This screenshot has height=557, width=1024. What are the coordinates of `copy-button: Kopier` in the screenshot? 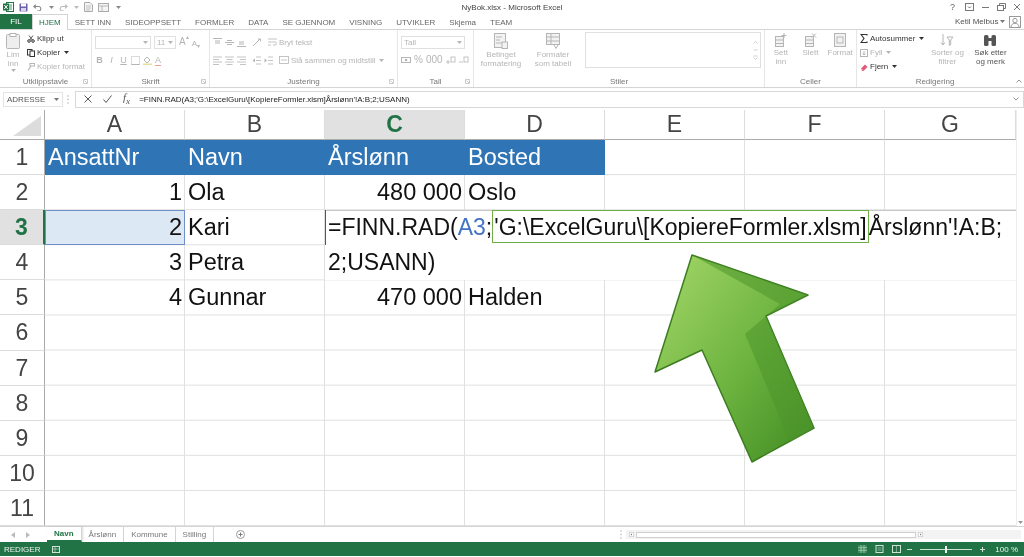 It's located at (56, 52).